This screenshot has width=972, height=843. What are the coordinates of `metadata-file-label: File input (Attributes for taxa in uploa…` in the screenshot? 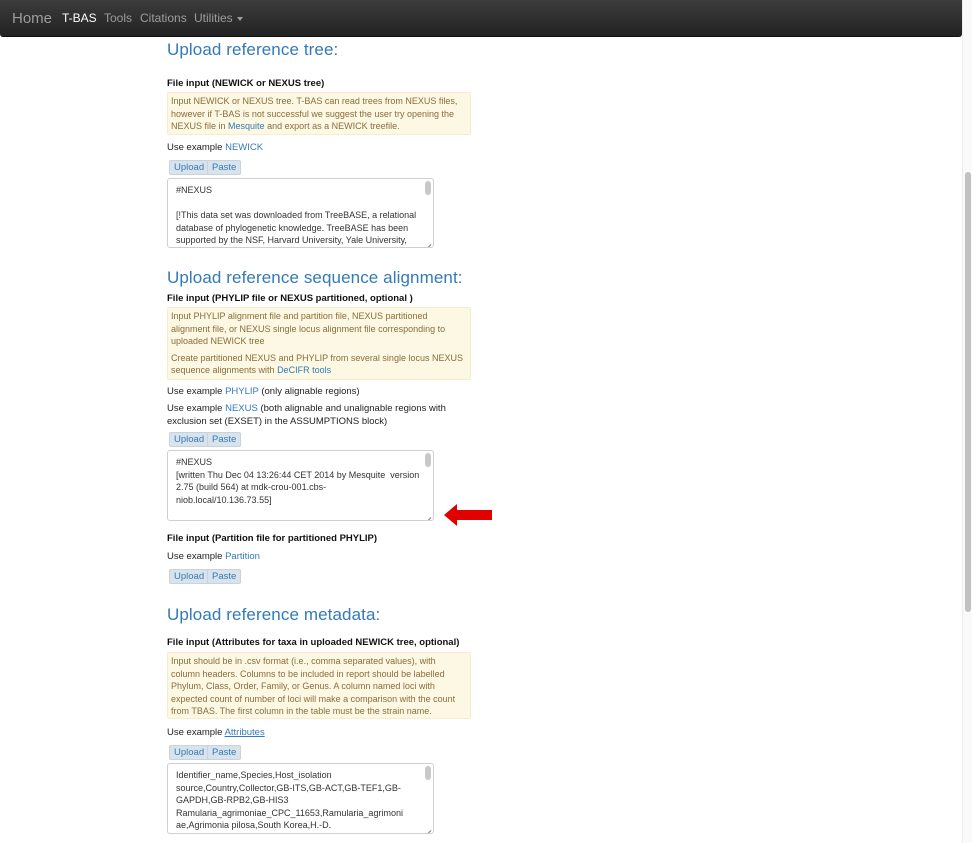 It's located at (313, 642).